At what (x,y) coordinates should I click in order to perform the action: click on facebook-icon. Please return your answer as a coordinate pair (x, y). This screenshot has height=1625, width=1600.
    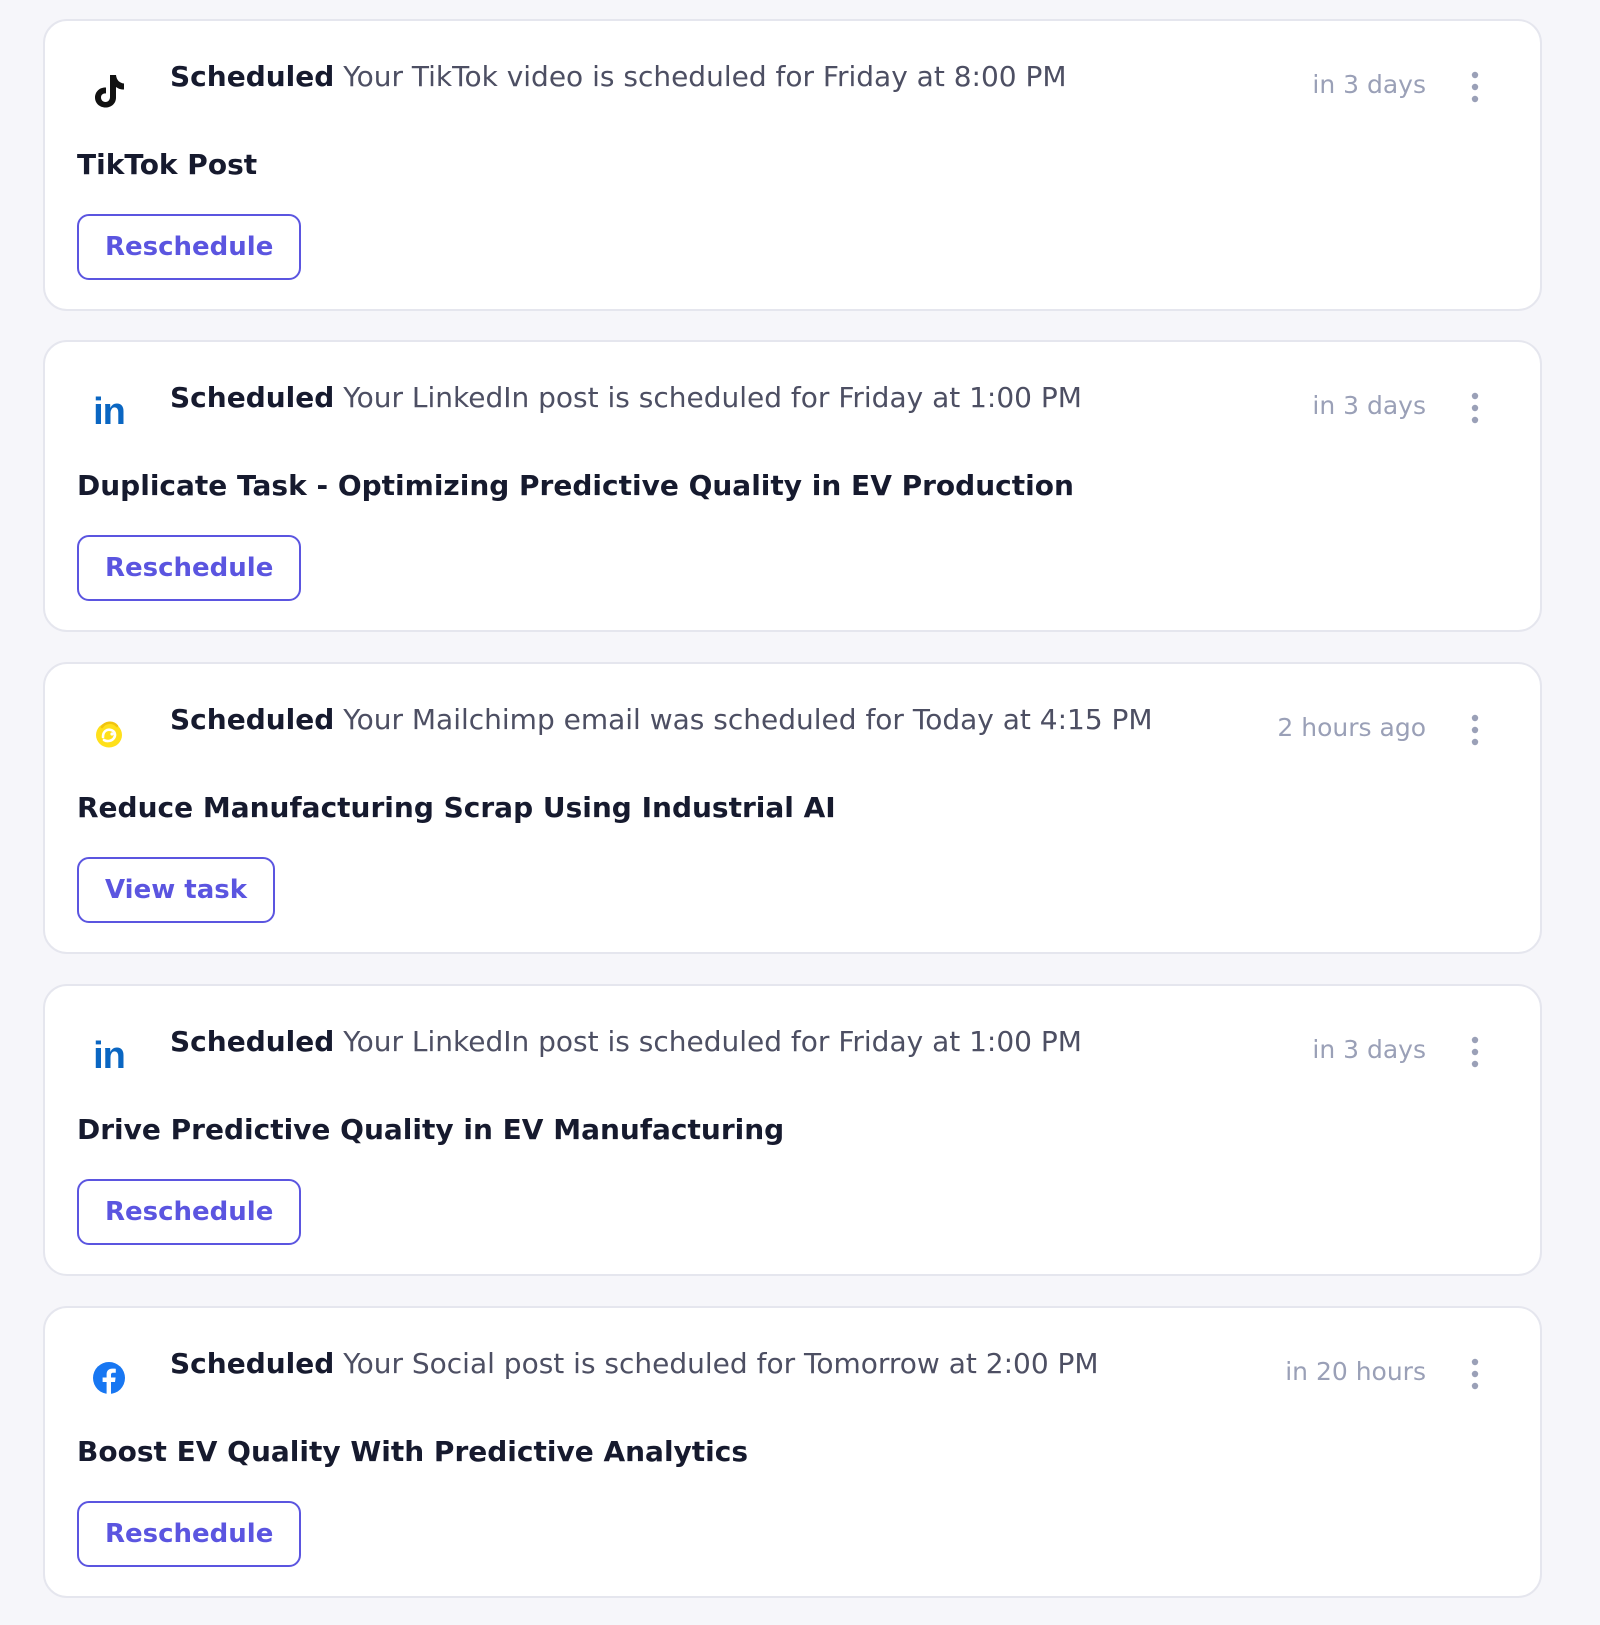
    Looking at the image, I should click on (109, 1378).